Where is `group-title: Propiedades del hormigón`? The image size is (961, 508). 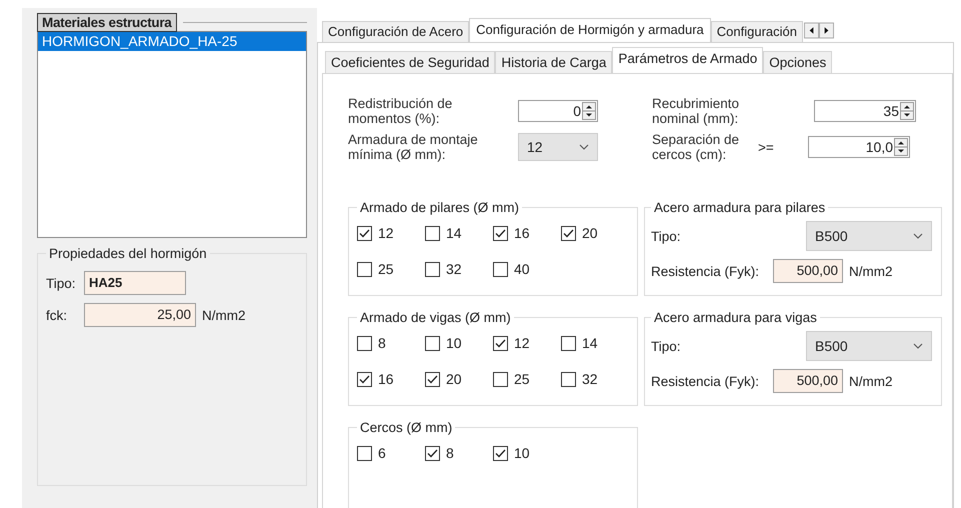 group-title: Propiedades del hormigón is located at coordinates (128, 253).